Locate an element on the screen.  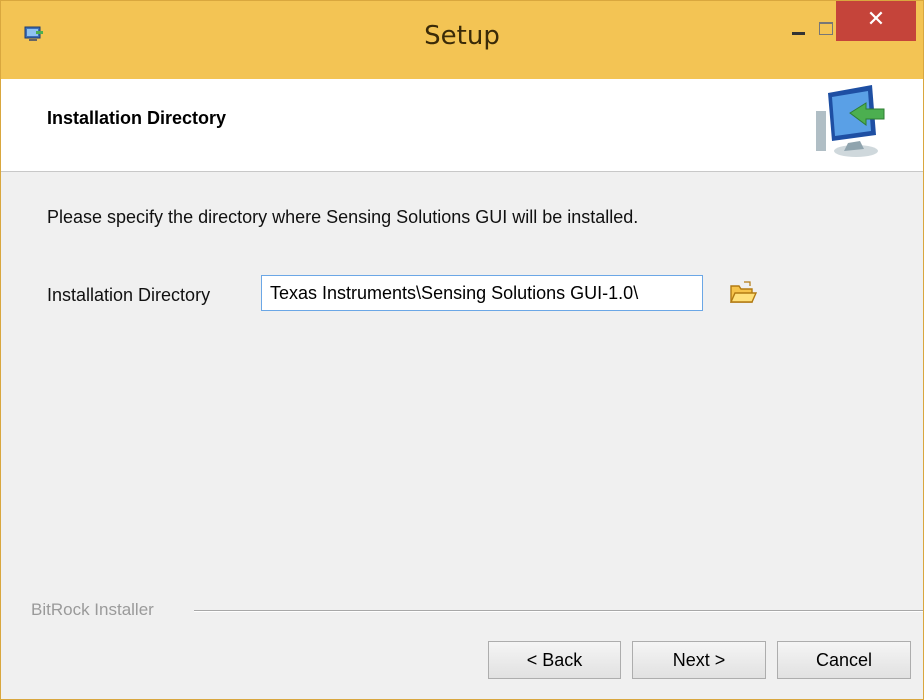
directory-label: Installation Directory is located at coordinates (129, 295).